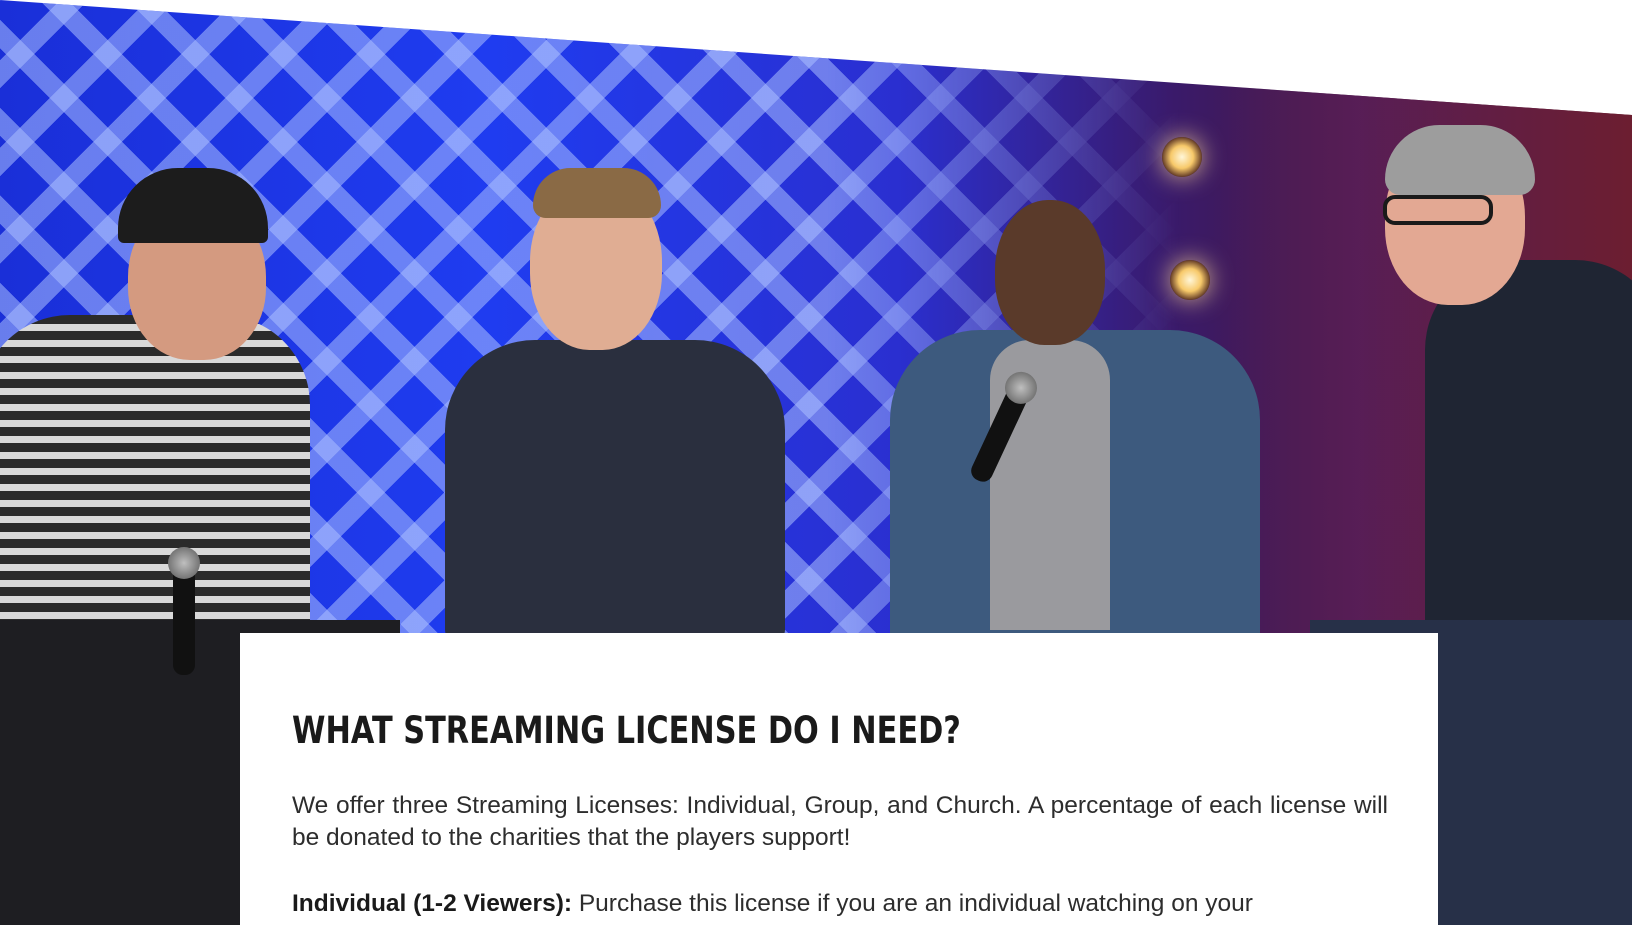 The image size is (1632, 925). What do you see at coordinates (1190, 280) in the screenshot?
I see `stage-light-bottom` at bounding box center [1190, 280].